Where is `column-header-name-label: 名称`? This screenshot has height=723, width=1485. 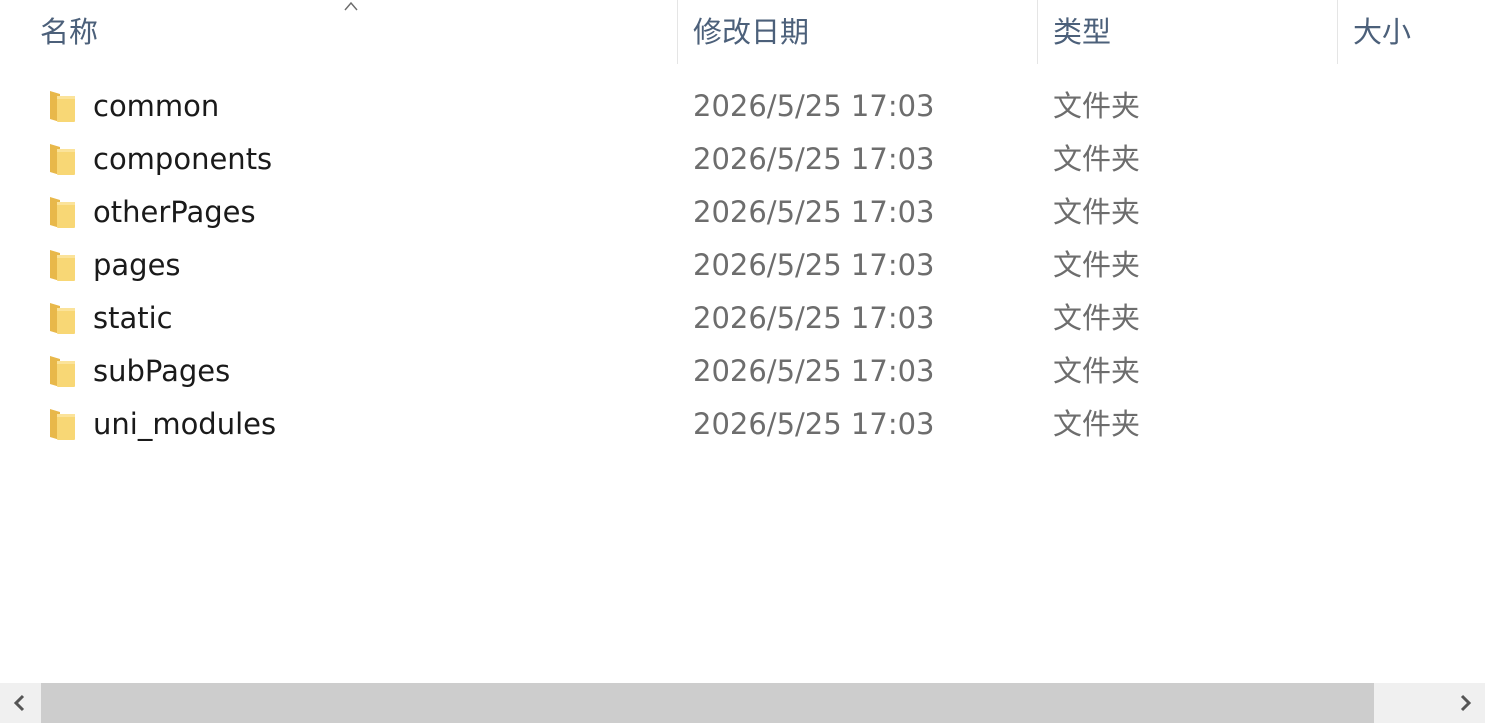
column-header-name-label: 名称 is located at coordinates (69, 32).